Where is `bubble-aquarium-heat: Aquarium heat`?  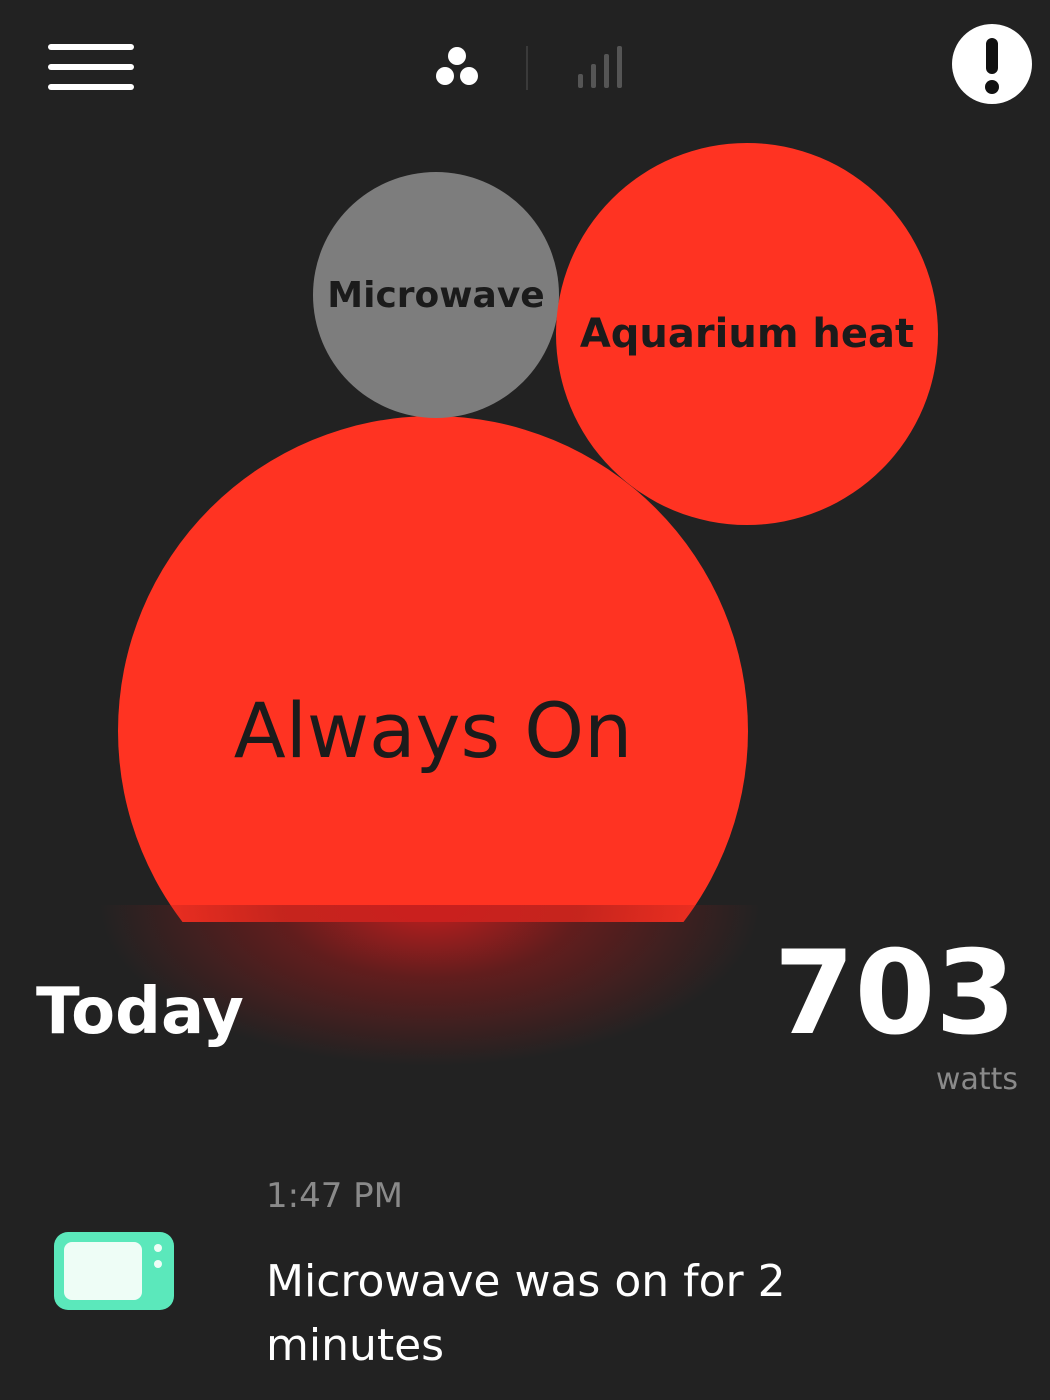
bubble-aquarium-heat: Aquarium heat is located at coordinates (747, 334).